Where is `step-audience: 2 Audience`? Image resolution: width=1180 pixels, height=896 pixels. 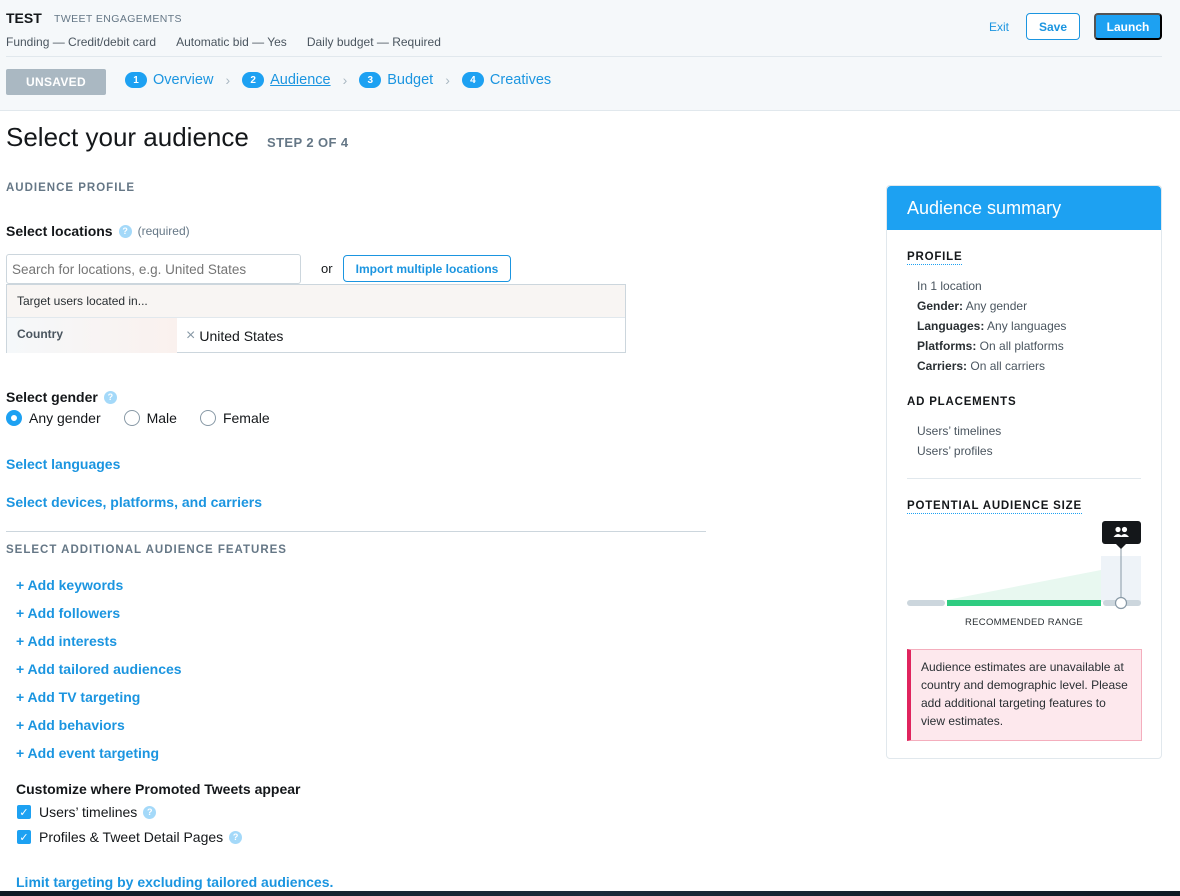 step-audience: 2 Audience is located at coordinates (286, 80).